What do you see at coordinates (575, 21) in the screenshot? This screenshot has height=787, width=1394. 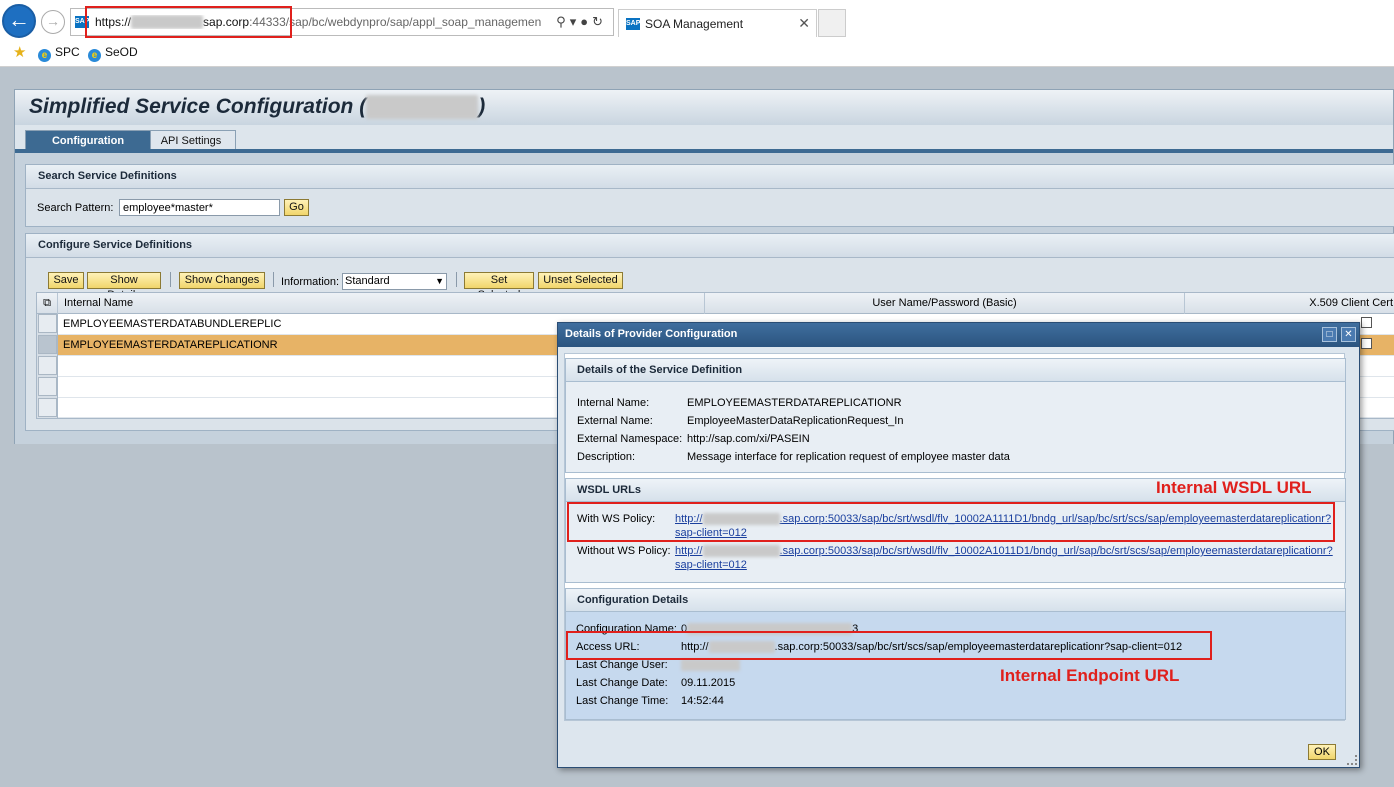 I see `dropdown-icon: ▾` at bounding box center [575, 21].